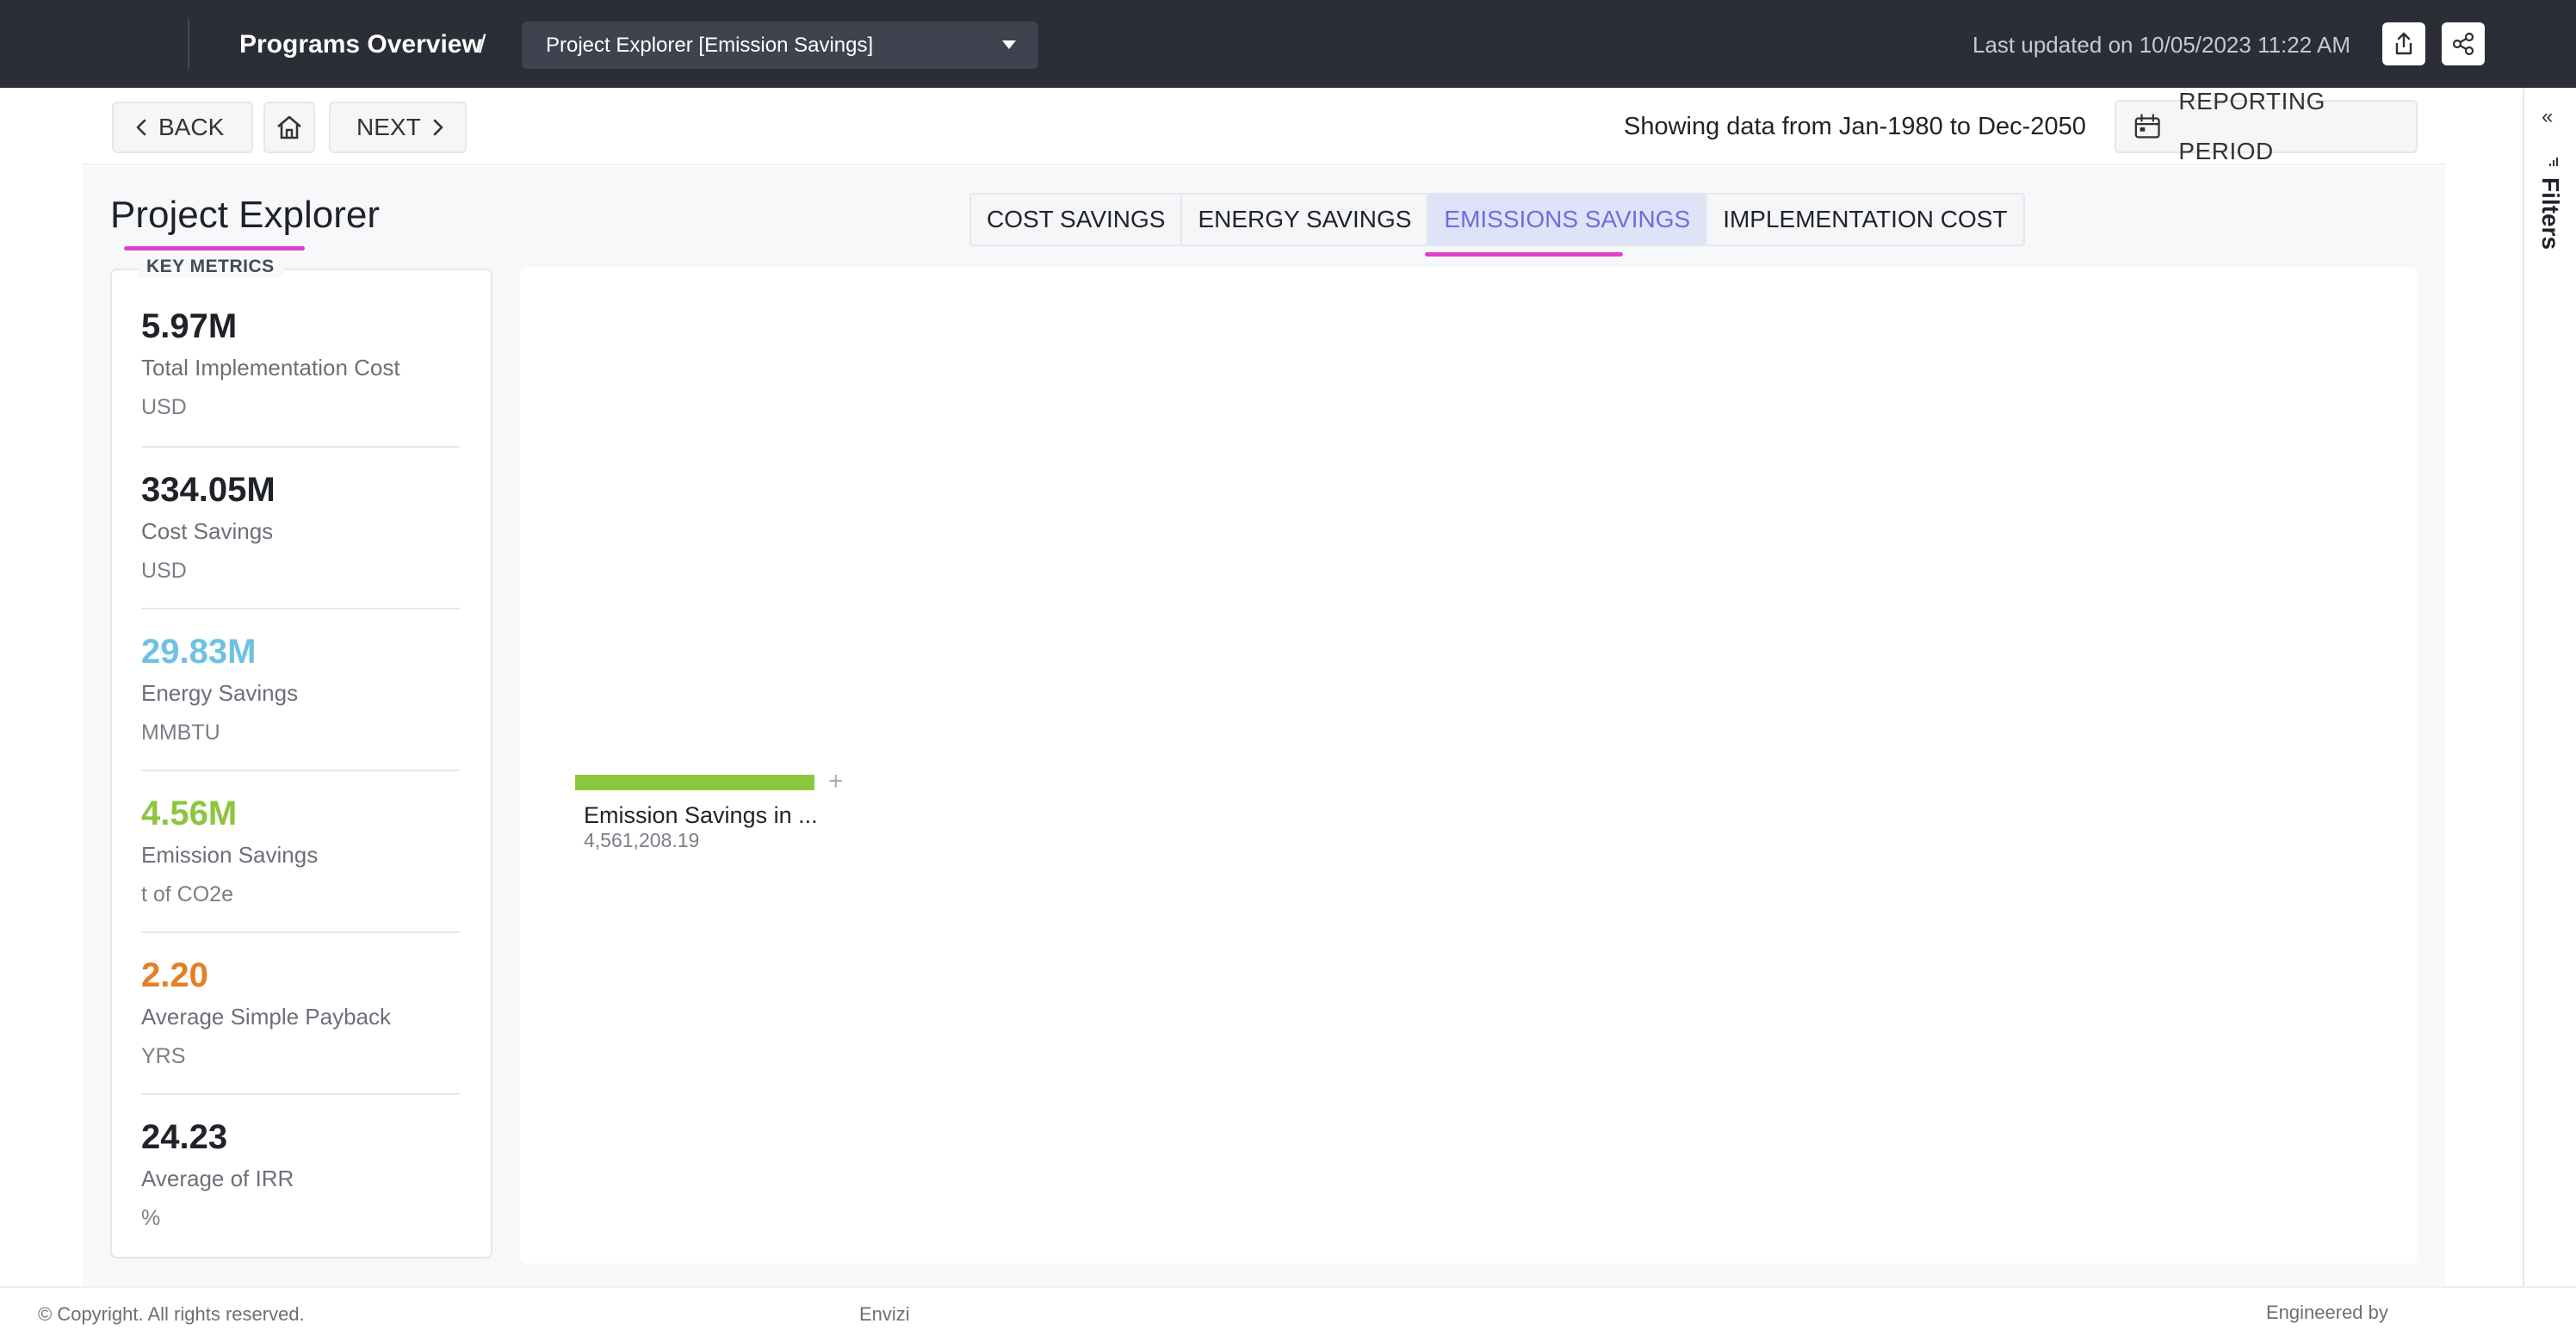 This screenshot has height=1336, width=2576. I want to click on title-underline, so click(214, 249).